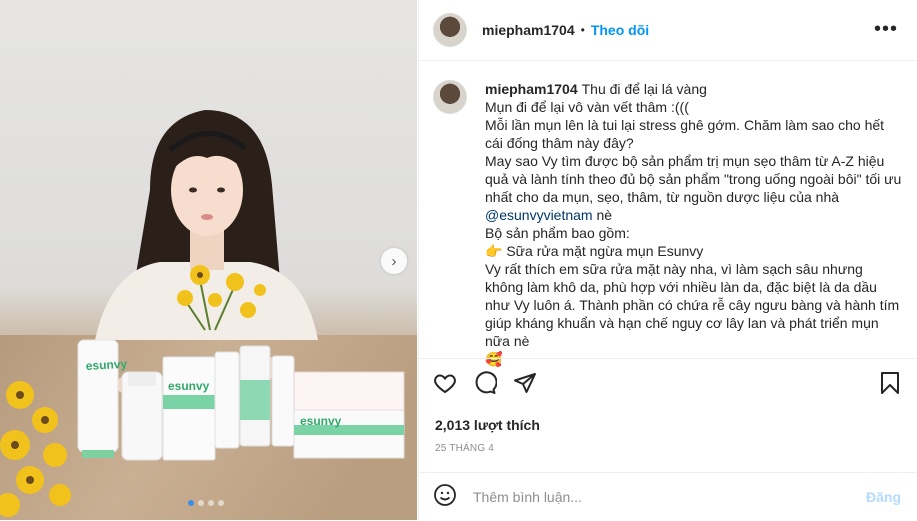 The height and width of the screenshot is (521, 917). I want to click on brand-mark-tube: esunvy, so click(106, 365).